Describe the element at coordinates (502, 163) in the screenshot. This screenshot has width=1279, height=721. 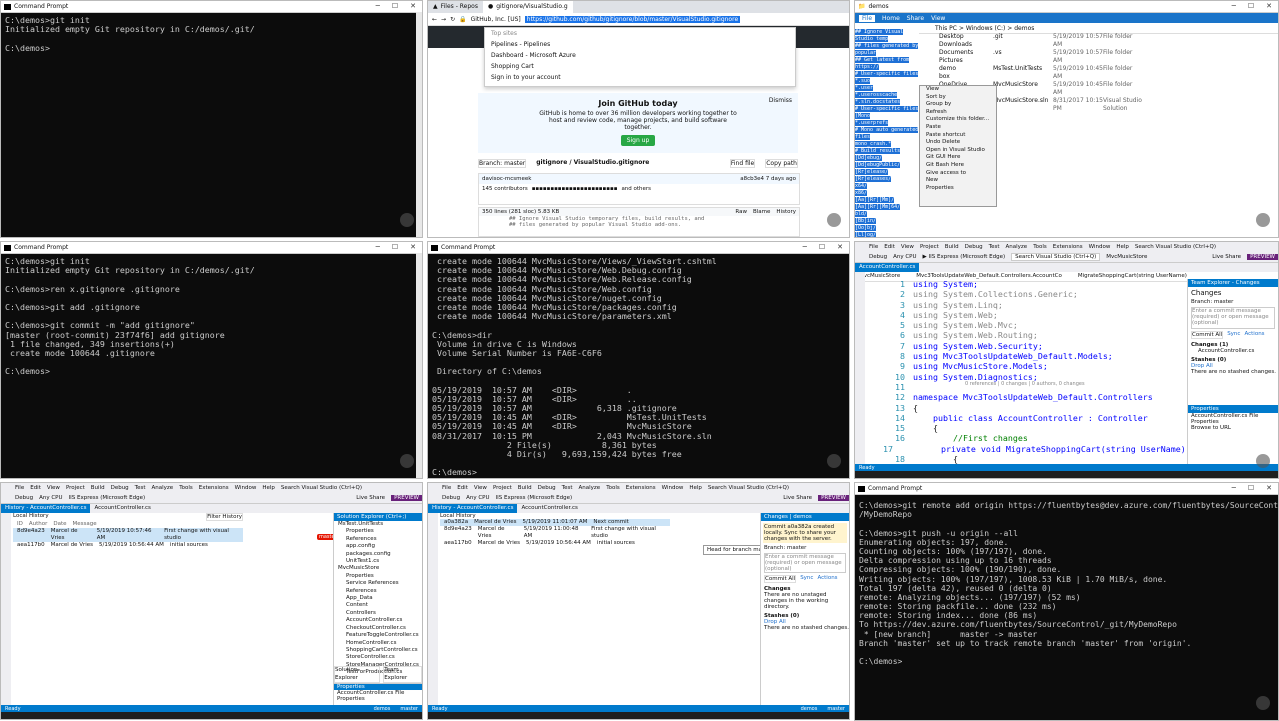
I see `branch-selector: Branch: master` at that location.